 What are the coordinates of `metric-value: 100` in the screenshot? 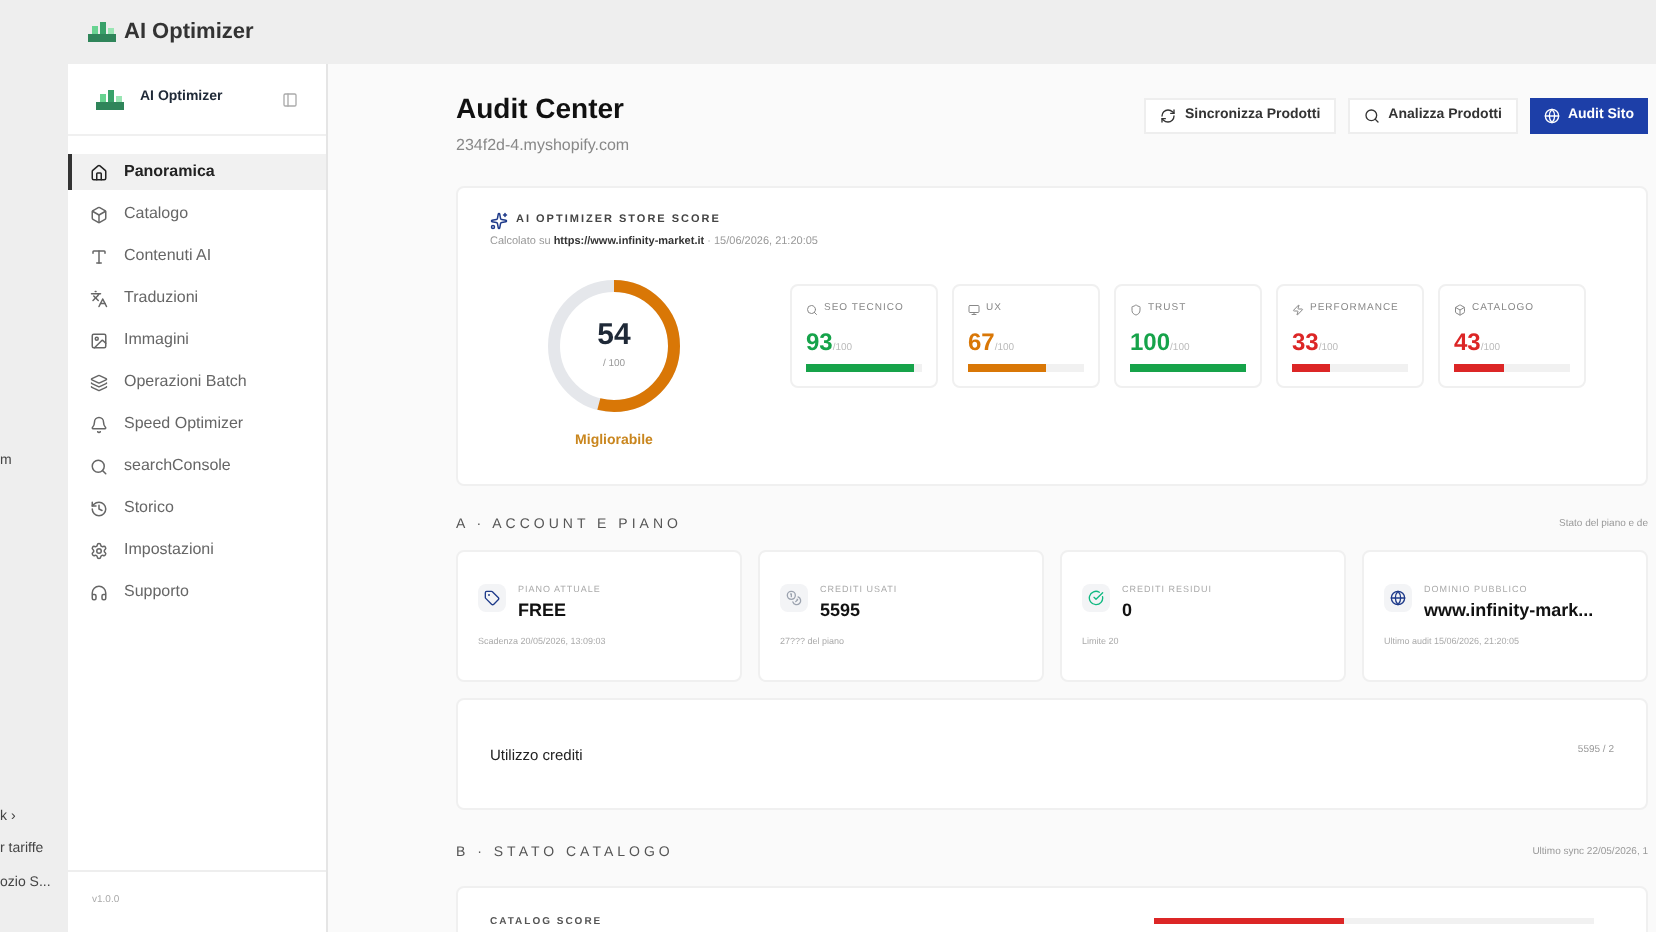 It's located at (1150, 342).